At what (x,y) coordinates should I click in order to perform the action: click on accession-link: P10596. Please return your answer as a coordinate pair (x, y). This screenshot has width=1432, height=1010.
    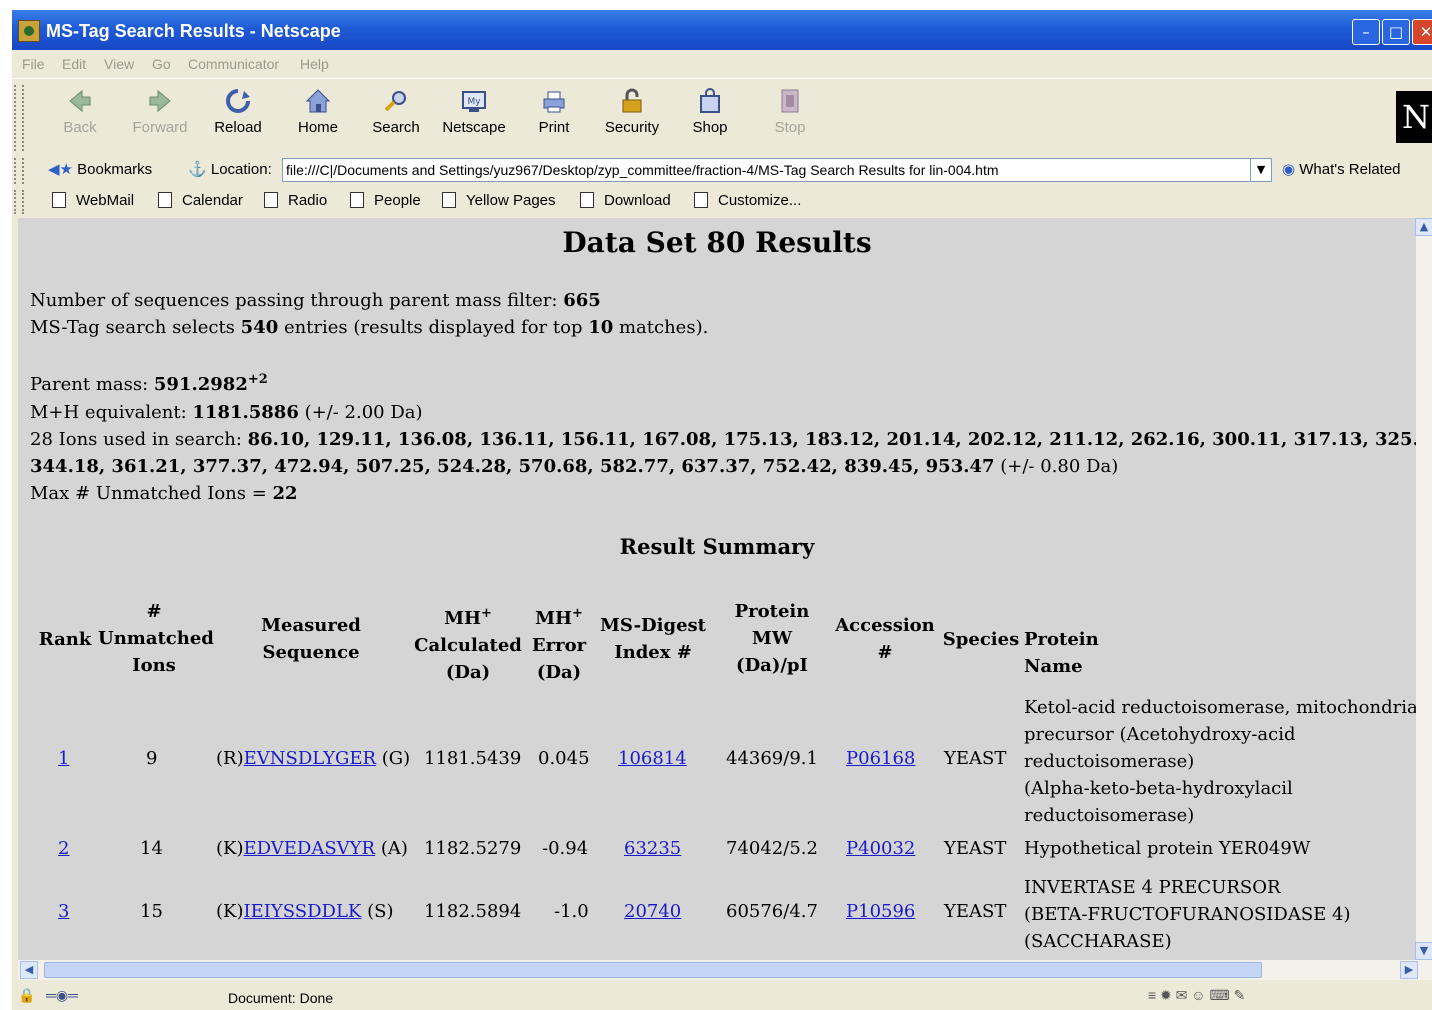
    Looking at the image, I should click on (880, 911).